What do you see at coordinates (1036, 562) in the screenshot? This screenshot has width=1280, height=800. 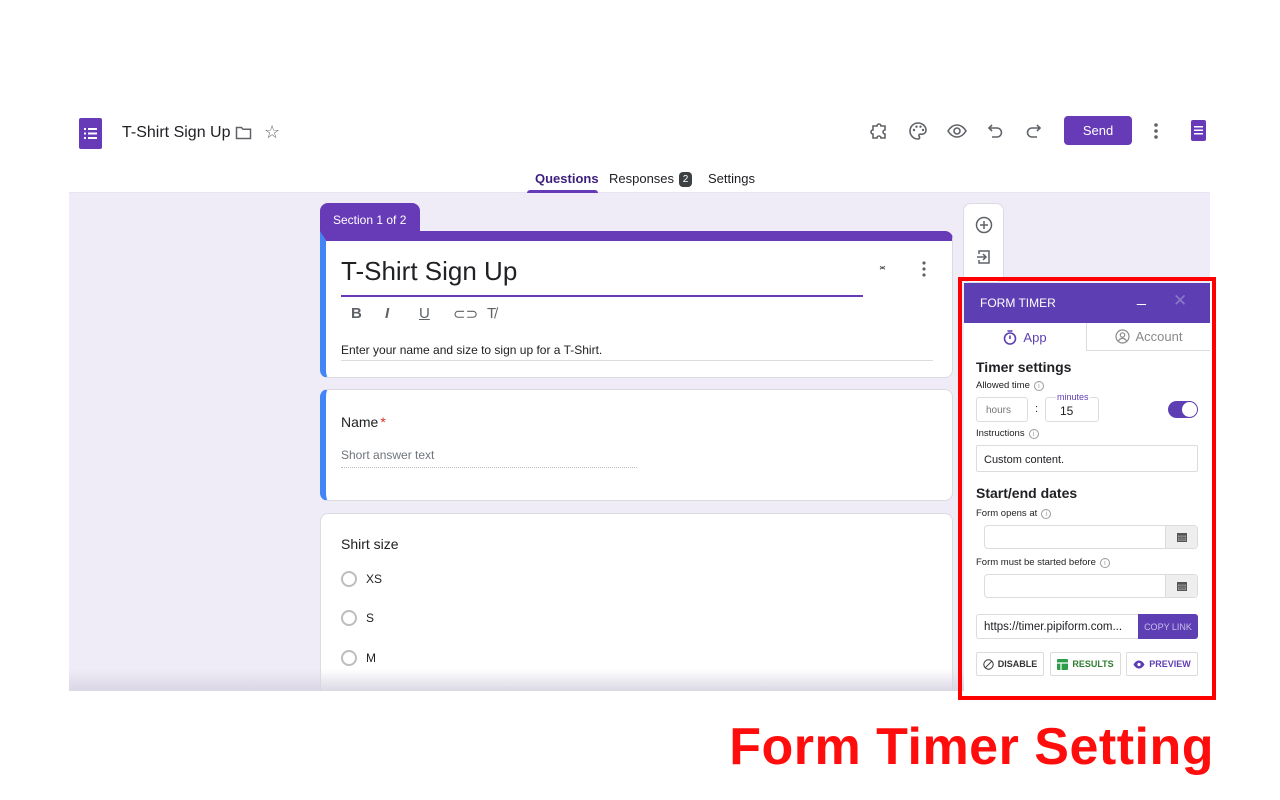 I see `started-before-text: Form must be started before` at bounding box center [1036, 562].